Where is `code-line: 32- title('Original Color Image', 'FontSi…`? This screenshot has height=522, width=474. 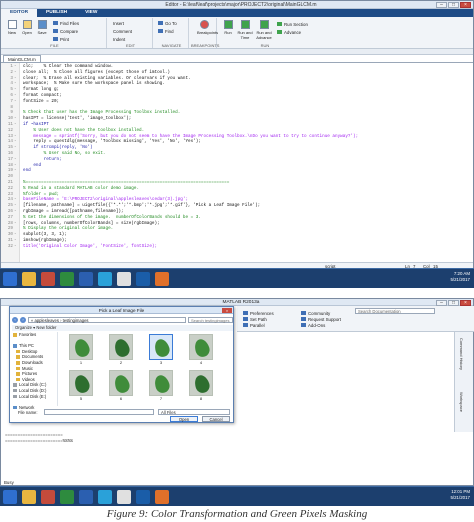
code-line: 32- title('Original Color Image', 'FontSi… is located at coordinates (237, 247).